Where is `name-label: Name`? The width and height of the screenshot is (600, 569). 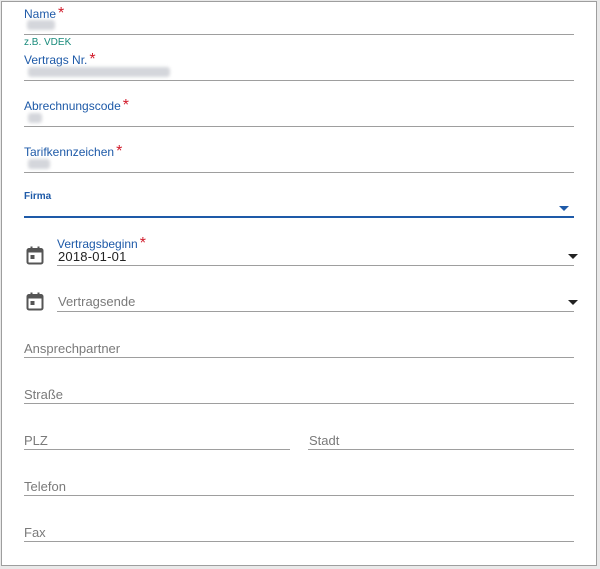
name-label: Name is located at coordinates (40, 14).